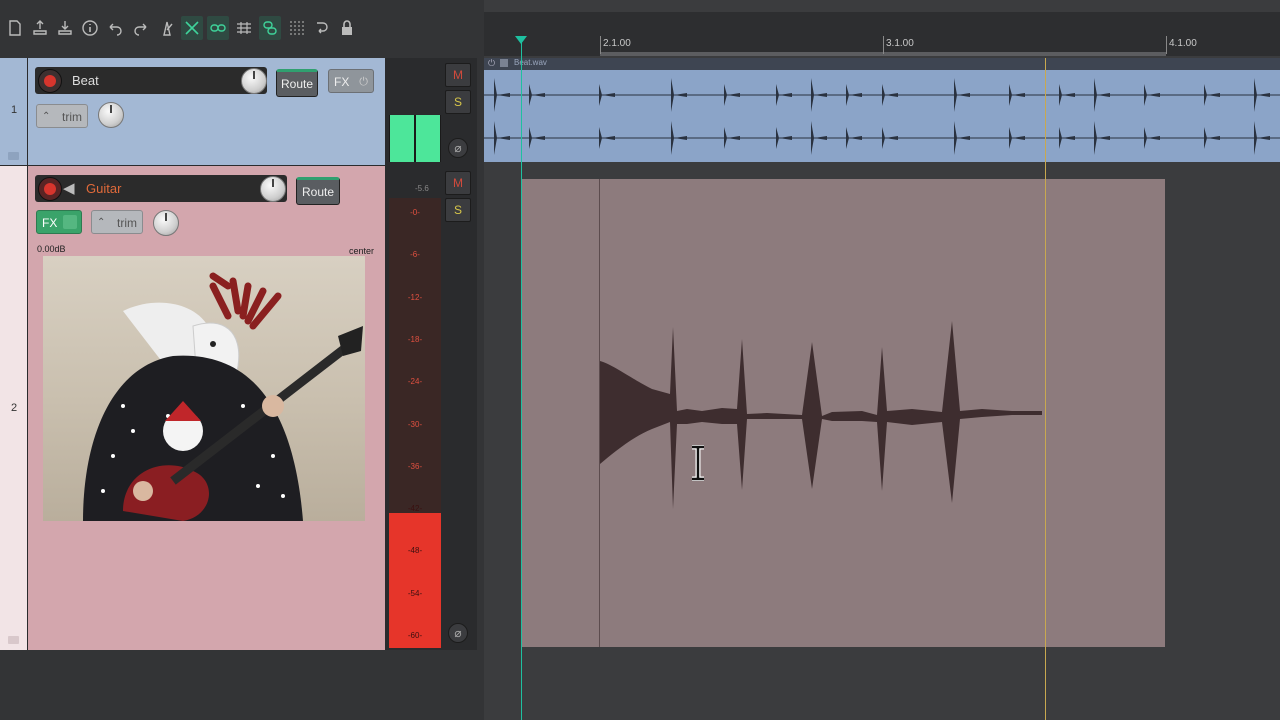 This screenshot has height=720, width=1280. What do you see at coordinates (101, 222) in the screenshot?
I see `automation-envelope-icon: ⌃` at bounding box center [101, 222].